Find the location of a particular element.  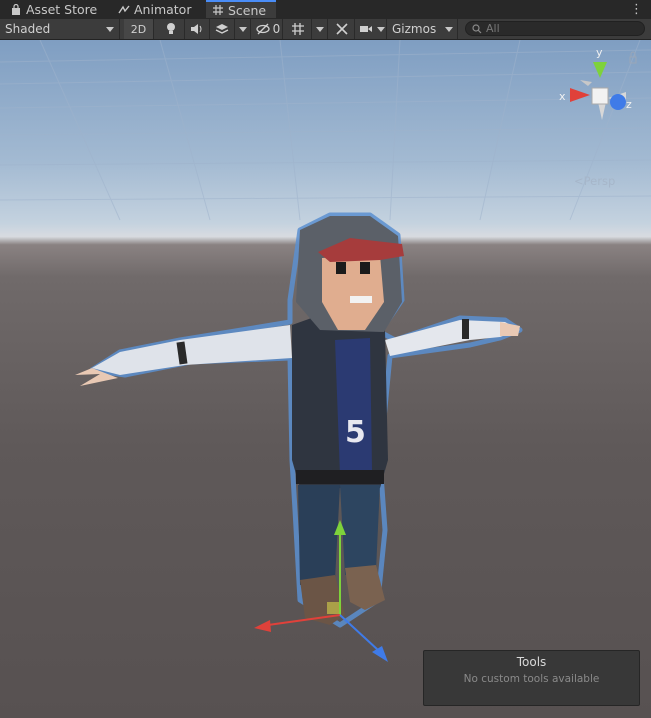

shirt-number: 5 is located at coordinates (355, 432).